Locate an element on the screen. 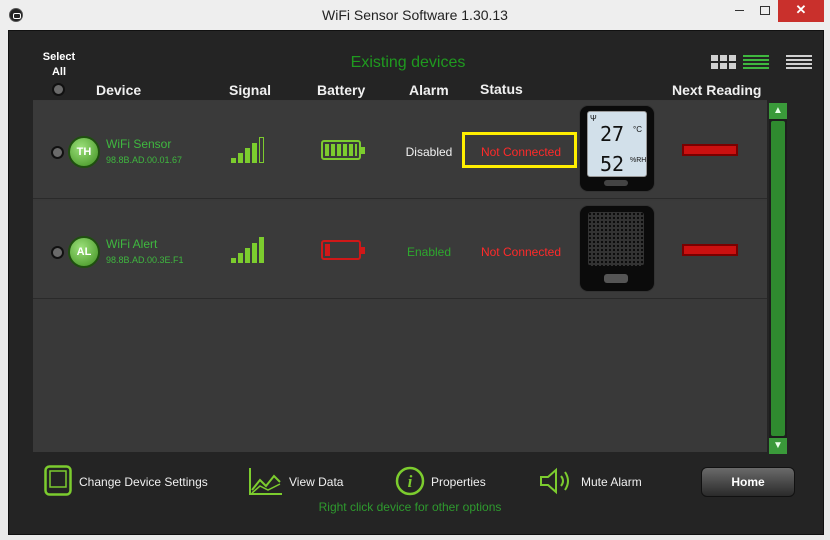 The image size is (830, 540). select-all-text: Select is located at coordinates (59, 57).